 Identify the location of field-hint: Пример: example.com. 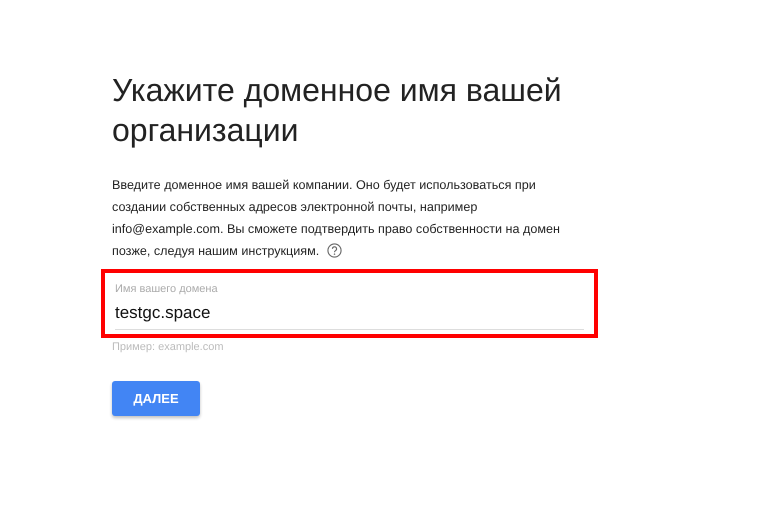
(168, 347).